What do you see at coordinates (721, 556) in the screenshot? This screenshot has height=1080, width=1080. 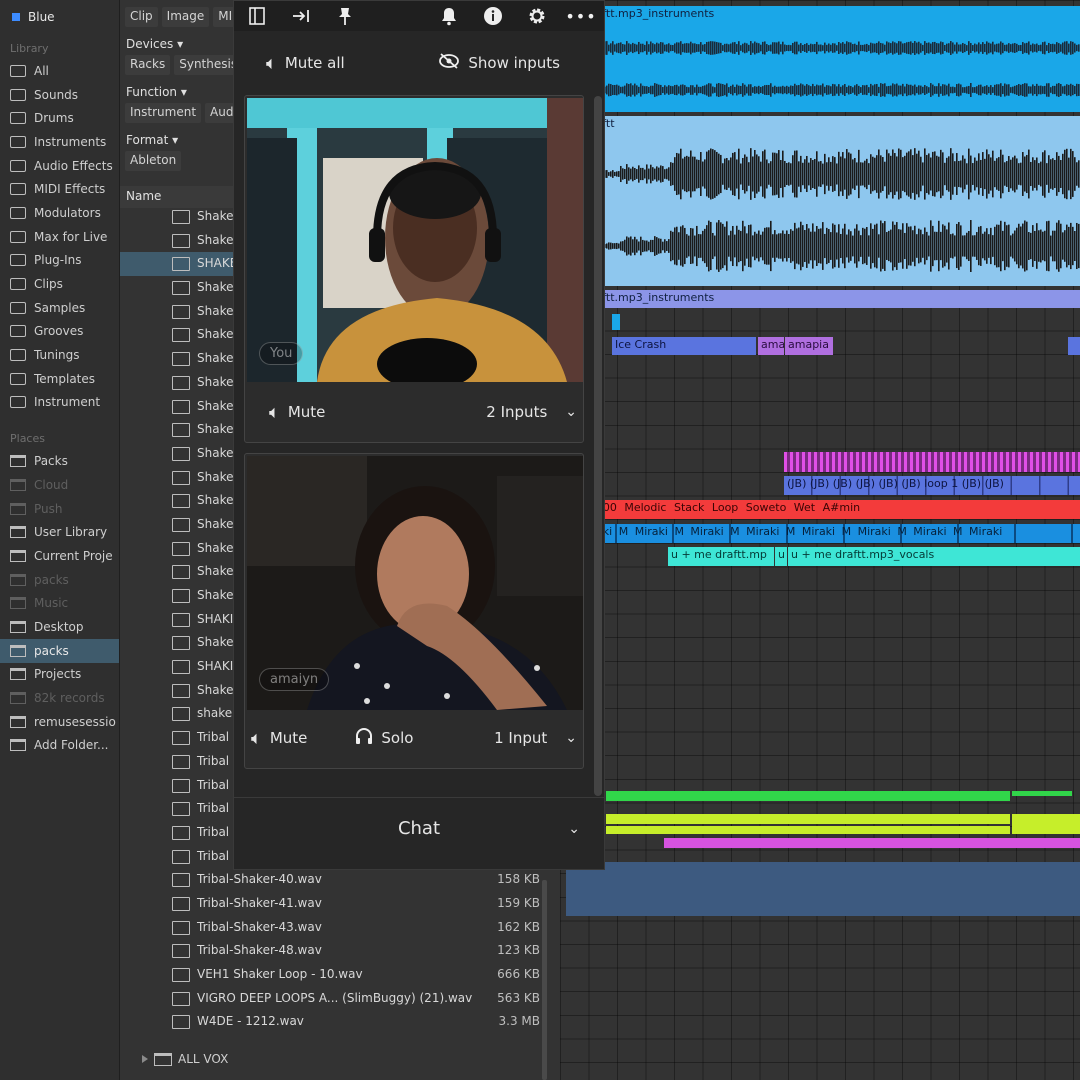 I see `clip-vocals-1: u + me draftt.mp` at bounding box center [721, 556].